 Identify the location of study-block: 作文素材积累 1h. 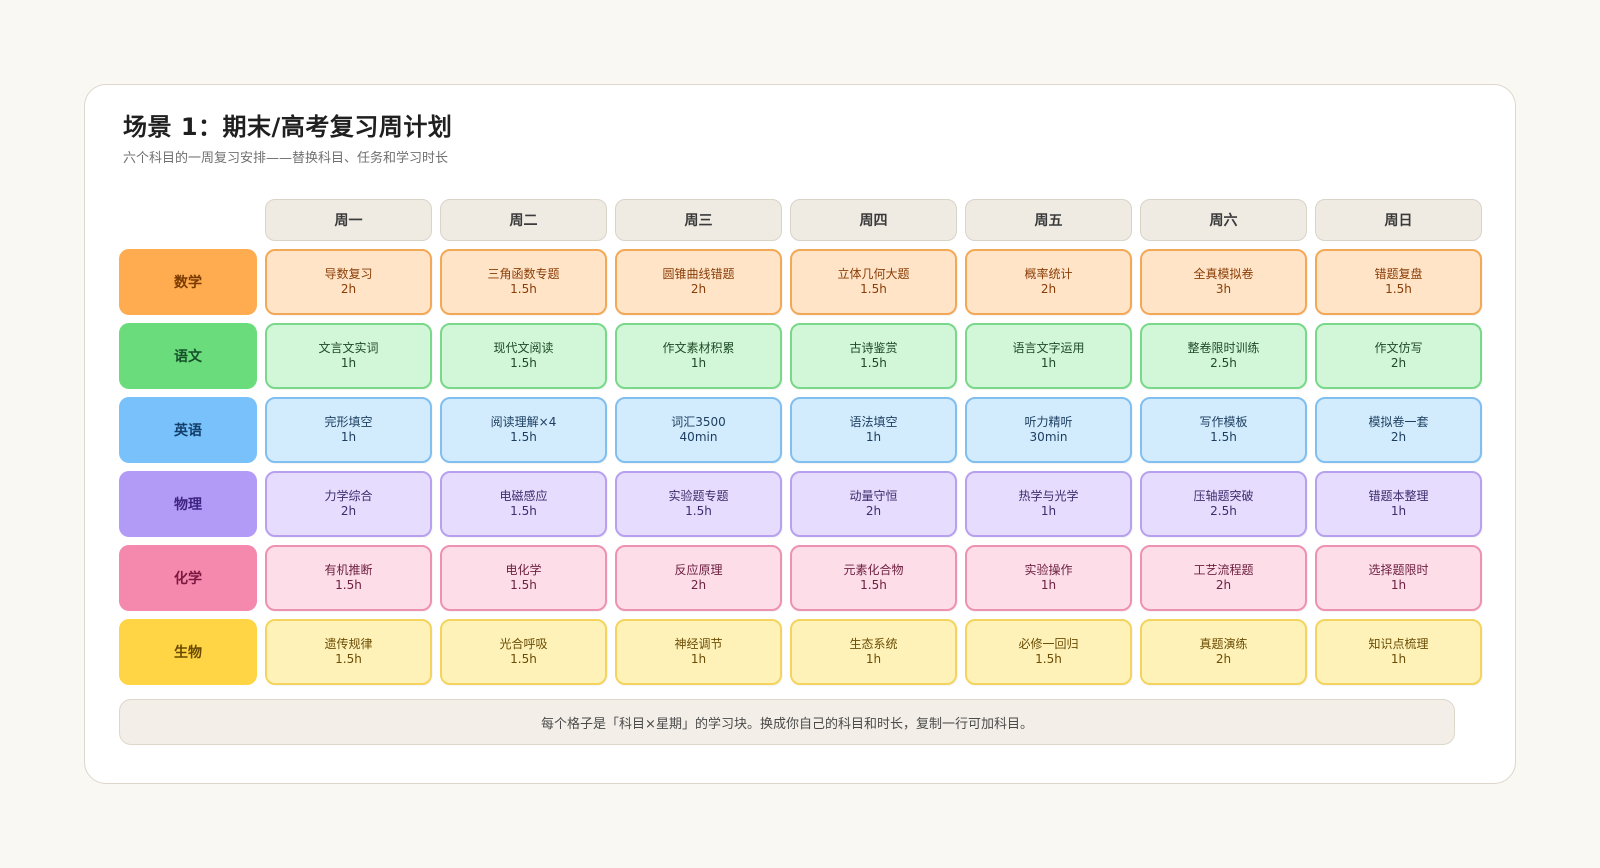
(698, 356).